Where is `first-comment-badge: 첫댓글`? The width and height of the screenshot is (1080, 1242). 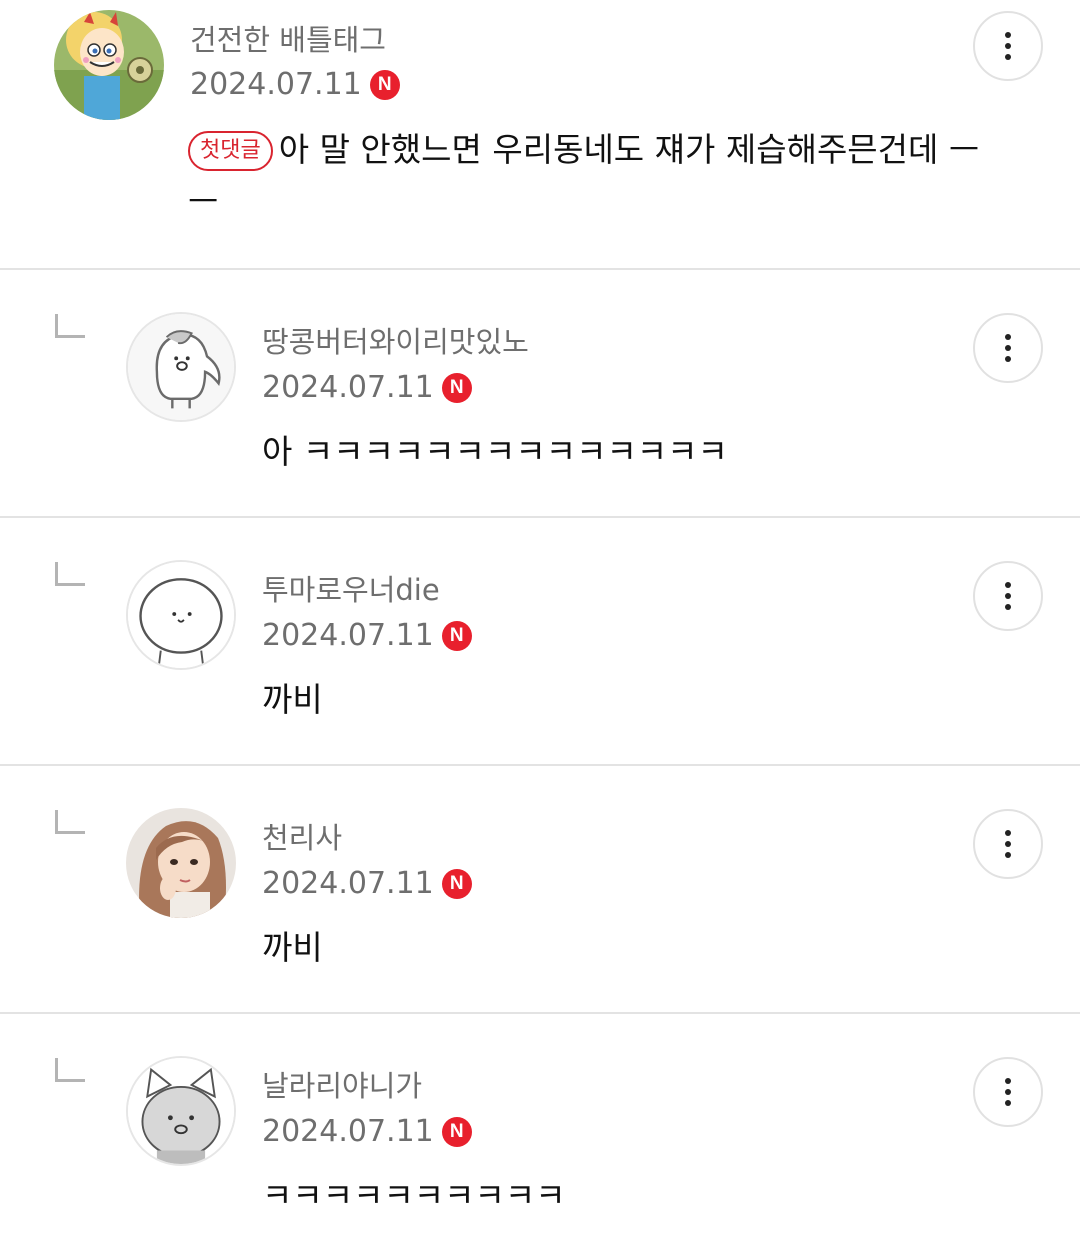 first-comment-badge: 첫댓글 is located at coordinates (230, 151).